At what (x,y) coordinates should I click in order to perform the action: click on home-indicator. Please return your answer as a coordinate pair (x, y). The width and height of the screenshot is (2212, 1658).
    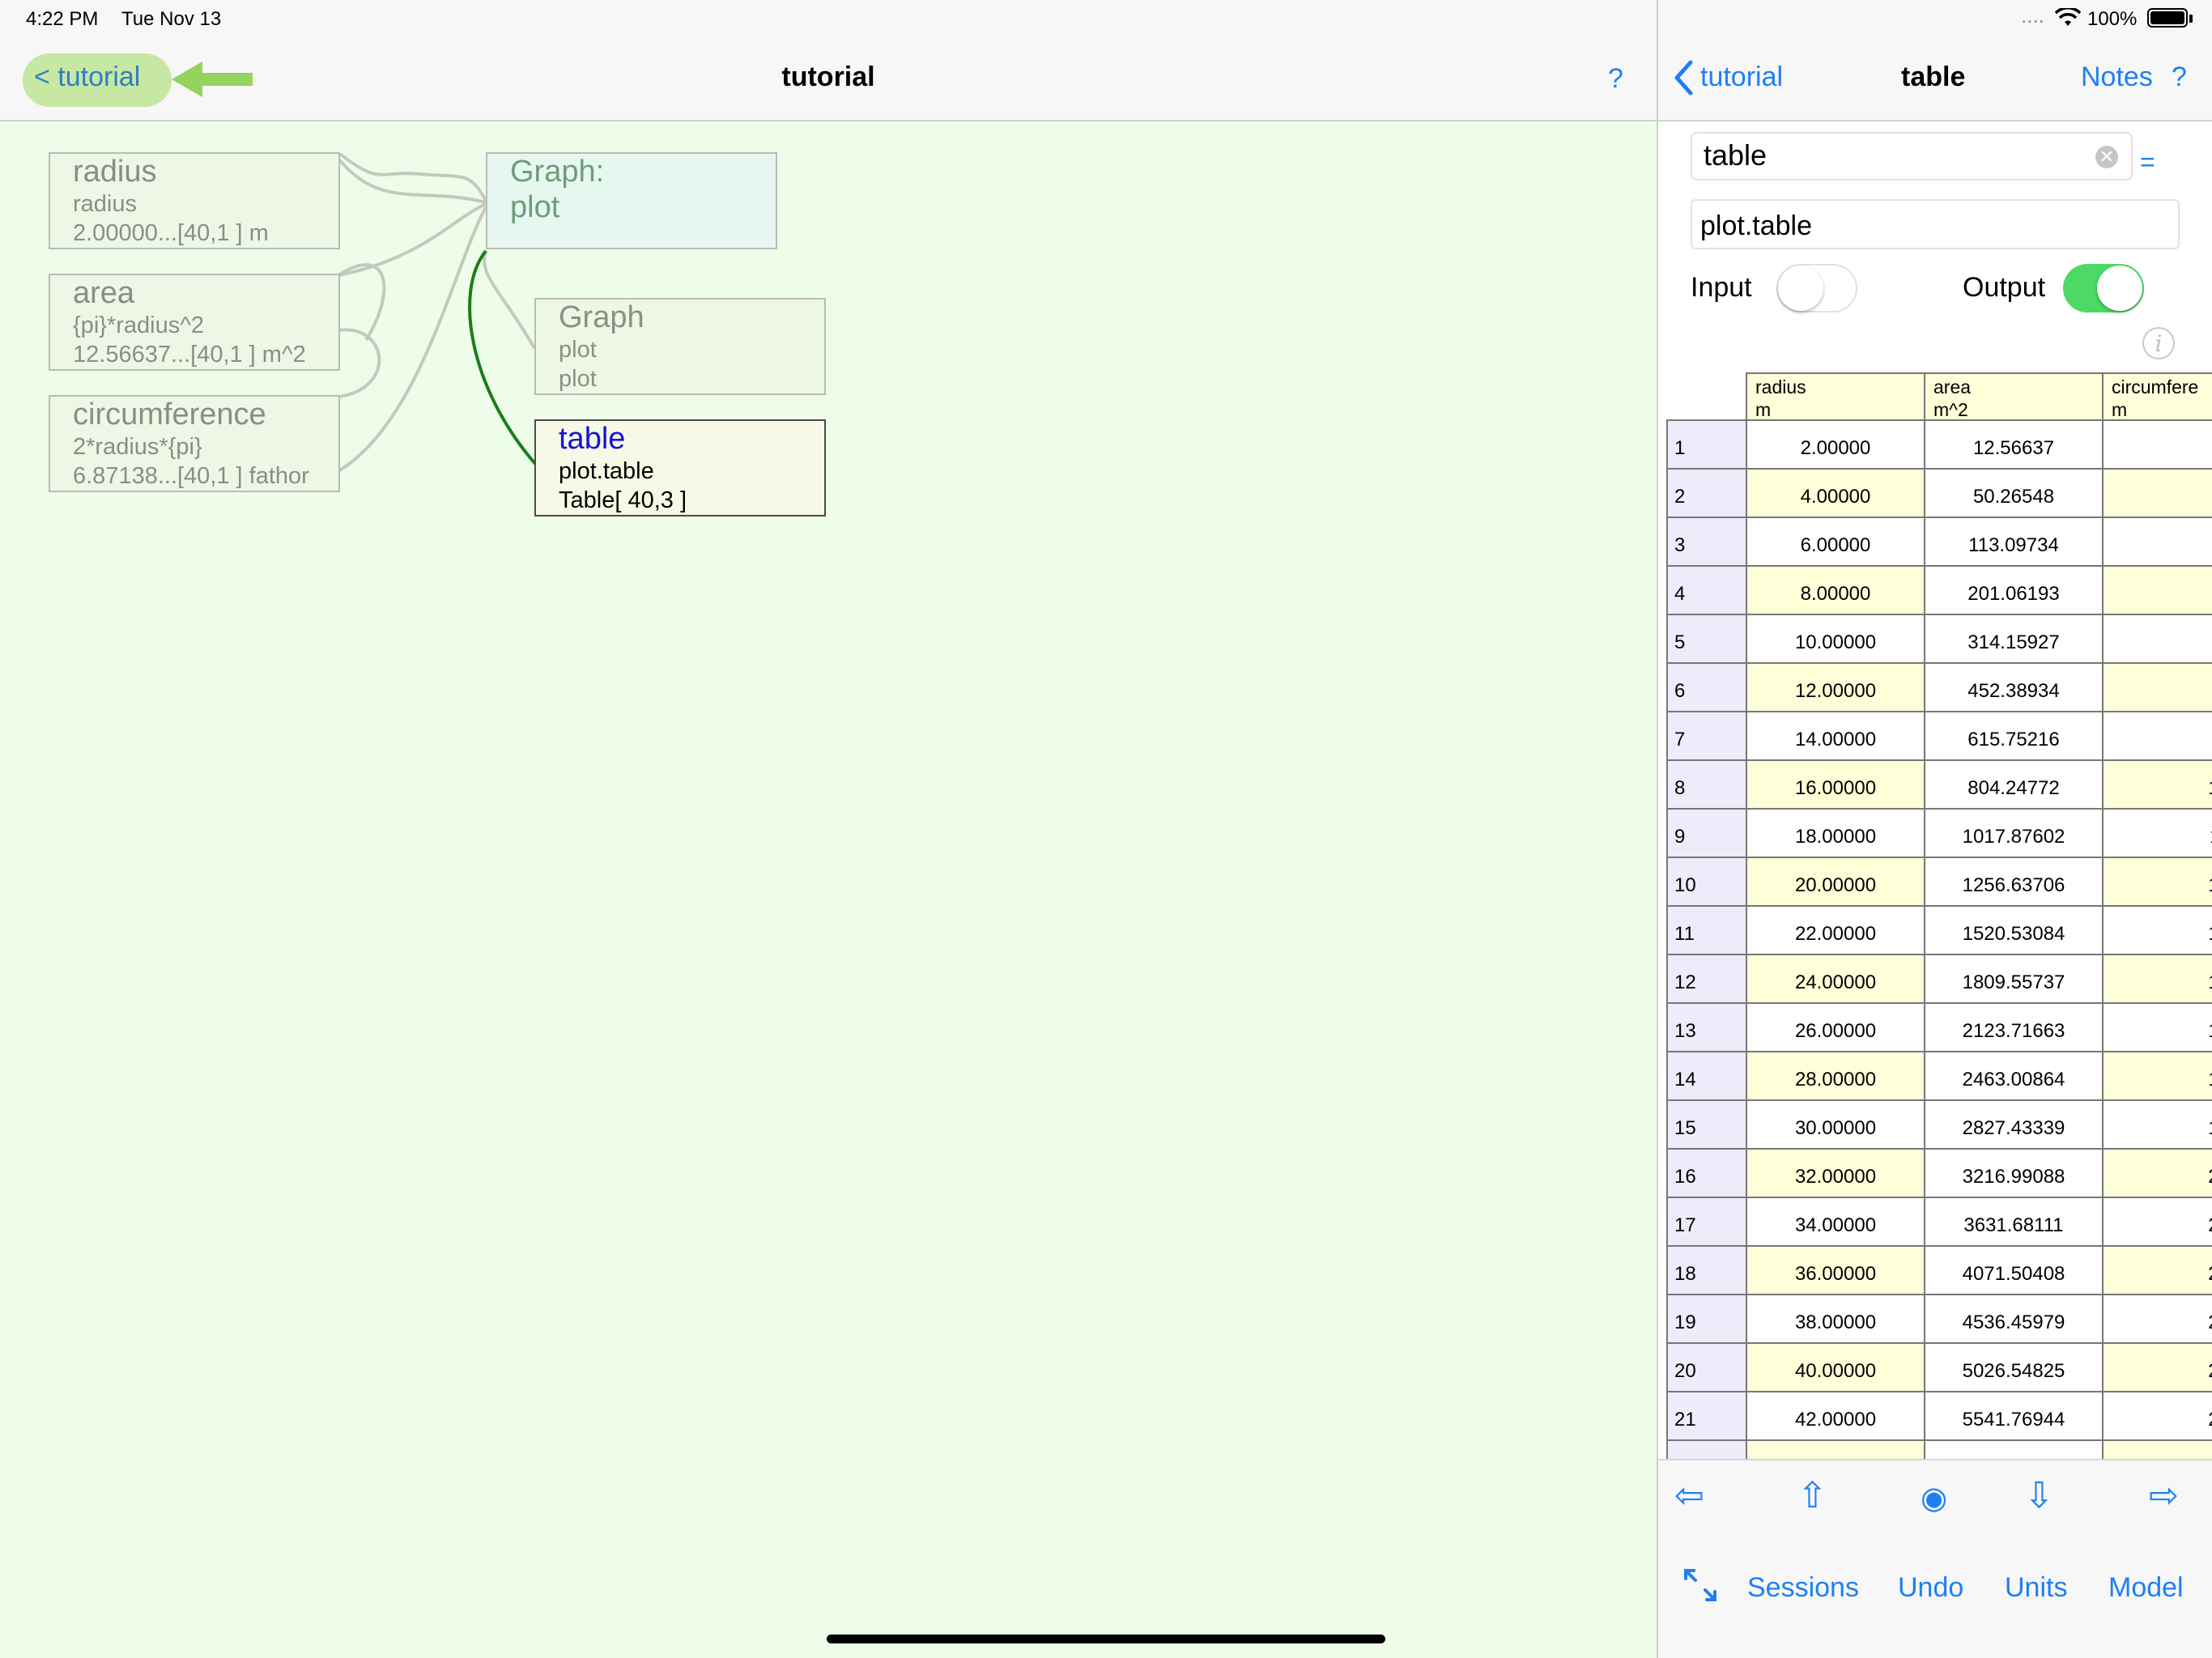
    Looking at the image, I should click on (1106, 1639).